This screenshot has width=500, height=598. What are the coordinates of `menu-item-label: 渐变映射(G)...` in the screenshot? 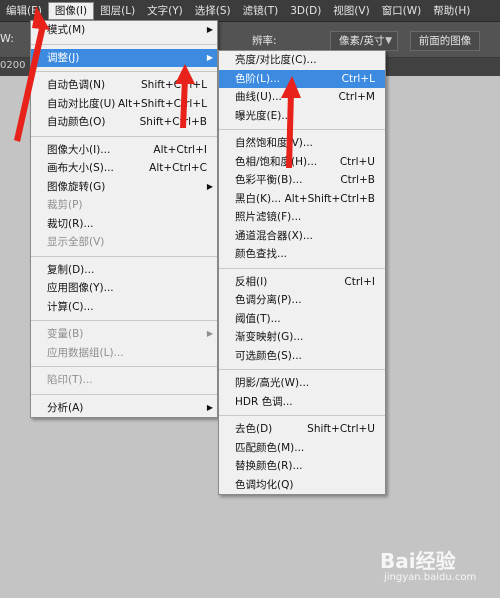 It's located at (269, 337).